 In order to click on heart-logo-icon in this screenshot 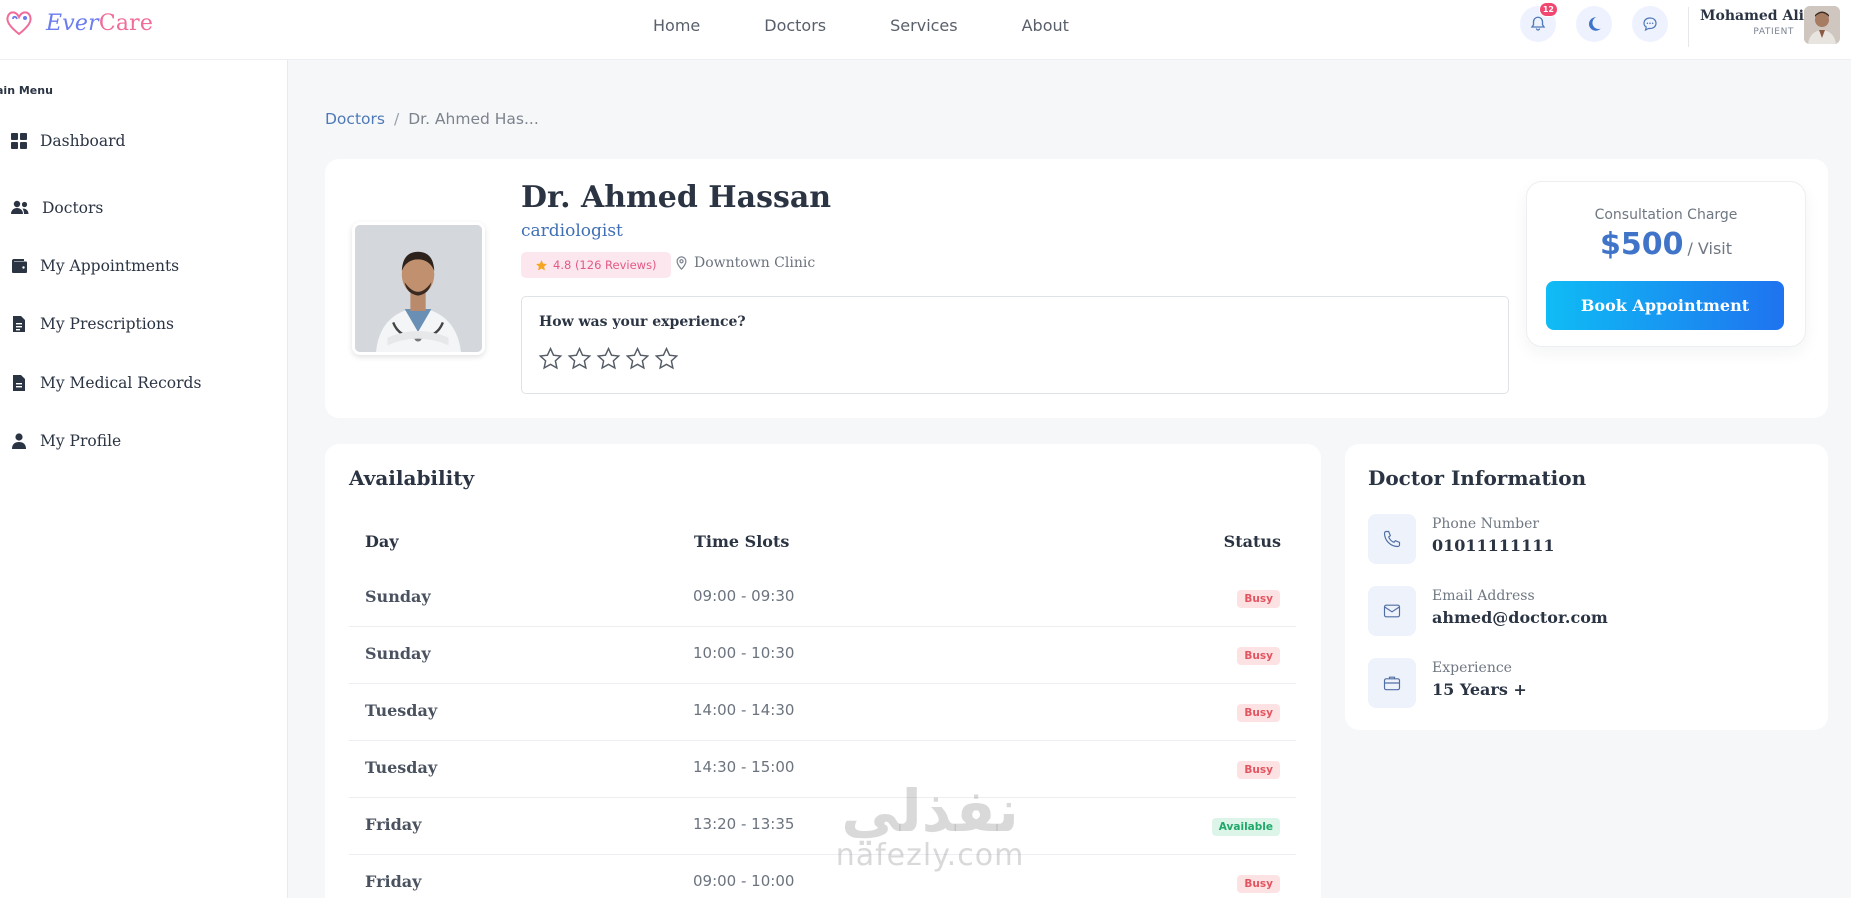, I will do `click(19, 23)`.